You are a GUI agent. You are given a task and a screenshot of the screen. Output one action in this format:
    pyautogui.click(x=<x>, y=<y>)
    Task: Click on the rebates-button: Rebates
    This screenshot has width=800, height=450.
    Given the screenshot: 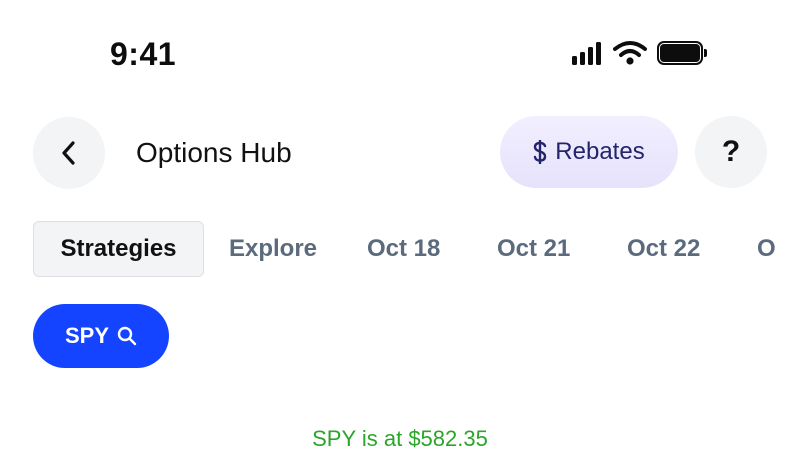 What is the action you would take?
    pyautogui.click(x=589, y=152)
    